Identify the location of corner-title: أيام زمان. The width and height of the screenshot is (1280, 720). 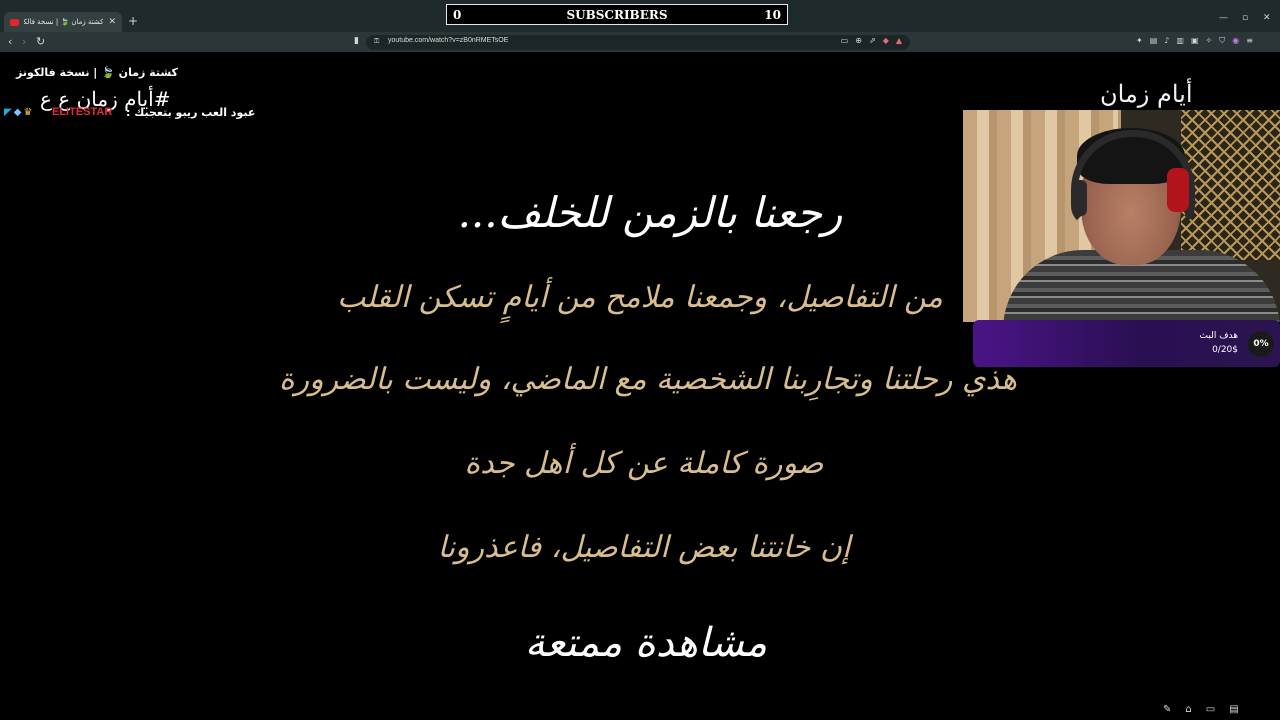
(1146, 94).